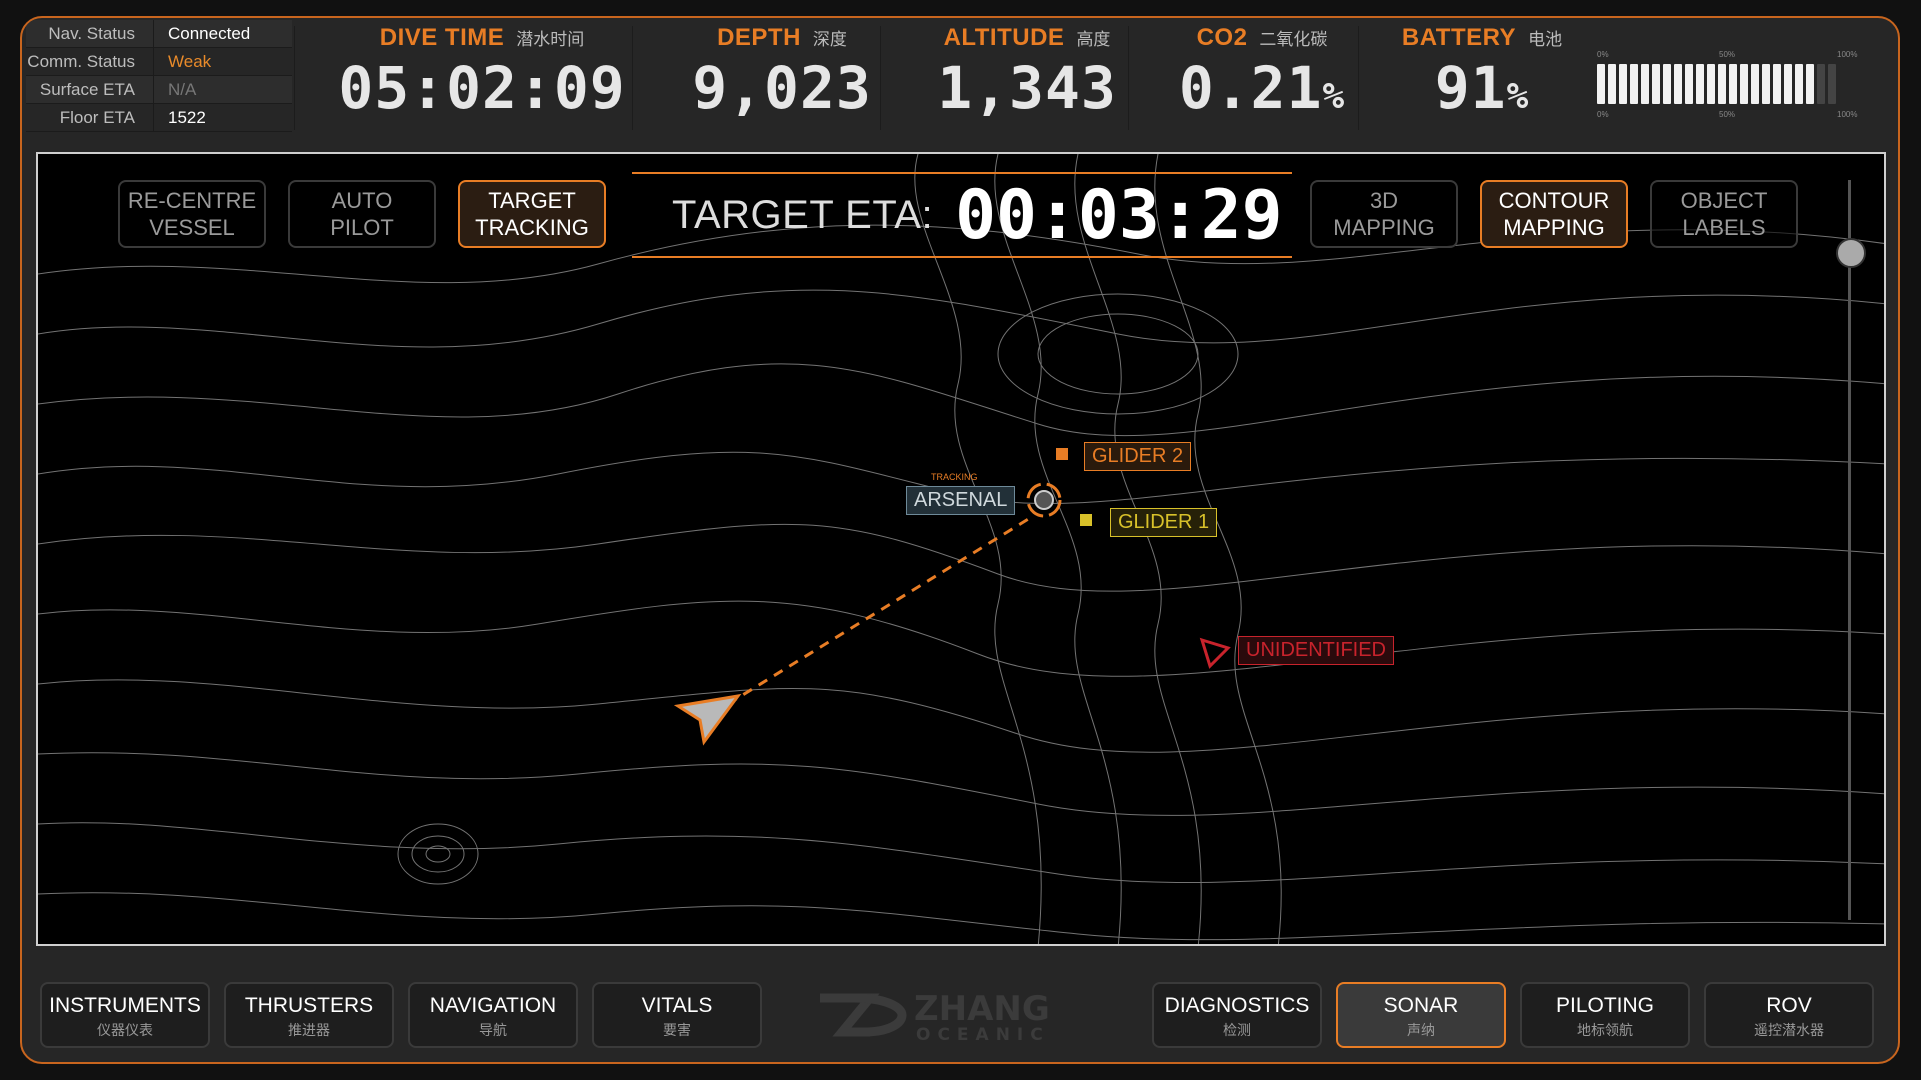 This screenshot has height=1080, width=1921. Describe the element at coordinates (1237, 1030) in the screenshot. I see `nav-sublabel: 检测` at that location.